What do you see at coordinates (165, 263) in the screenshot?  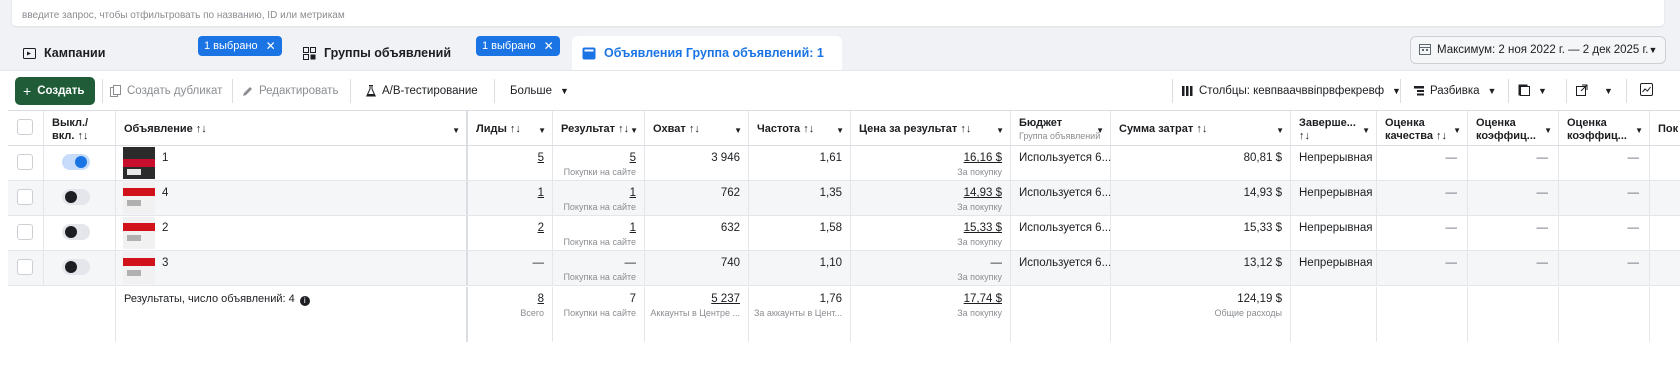 I see `ad-name: 3` at bounding box center [165, 263].